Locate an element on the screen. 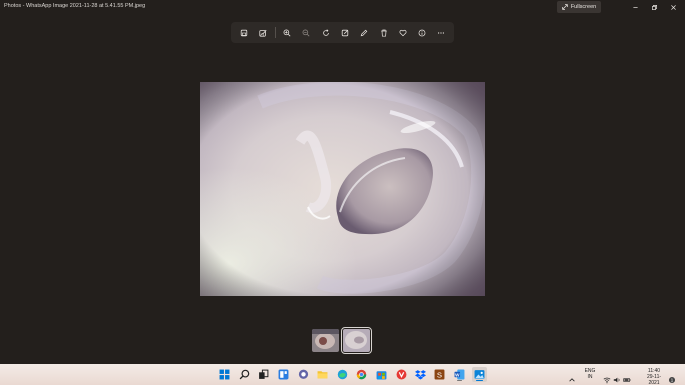 Image resolution: width=685 pixels, height=385 pixels. rotate-button is located at coordinates (325, 32).